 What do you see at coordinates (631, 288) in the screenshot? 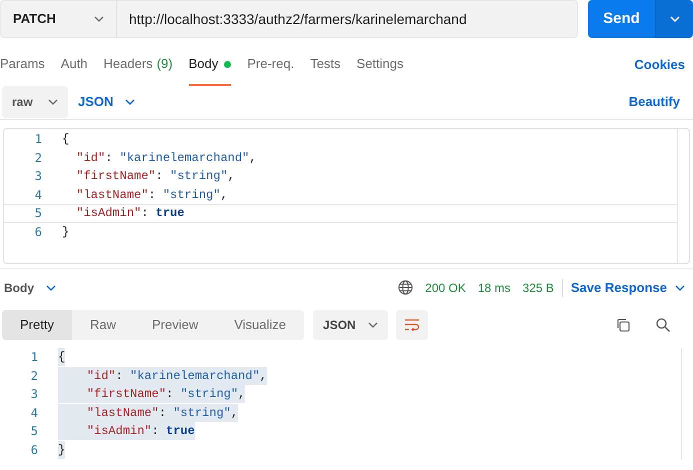
I see `save-response-dropdown: Save Response` at bounding box center [631, 288].